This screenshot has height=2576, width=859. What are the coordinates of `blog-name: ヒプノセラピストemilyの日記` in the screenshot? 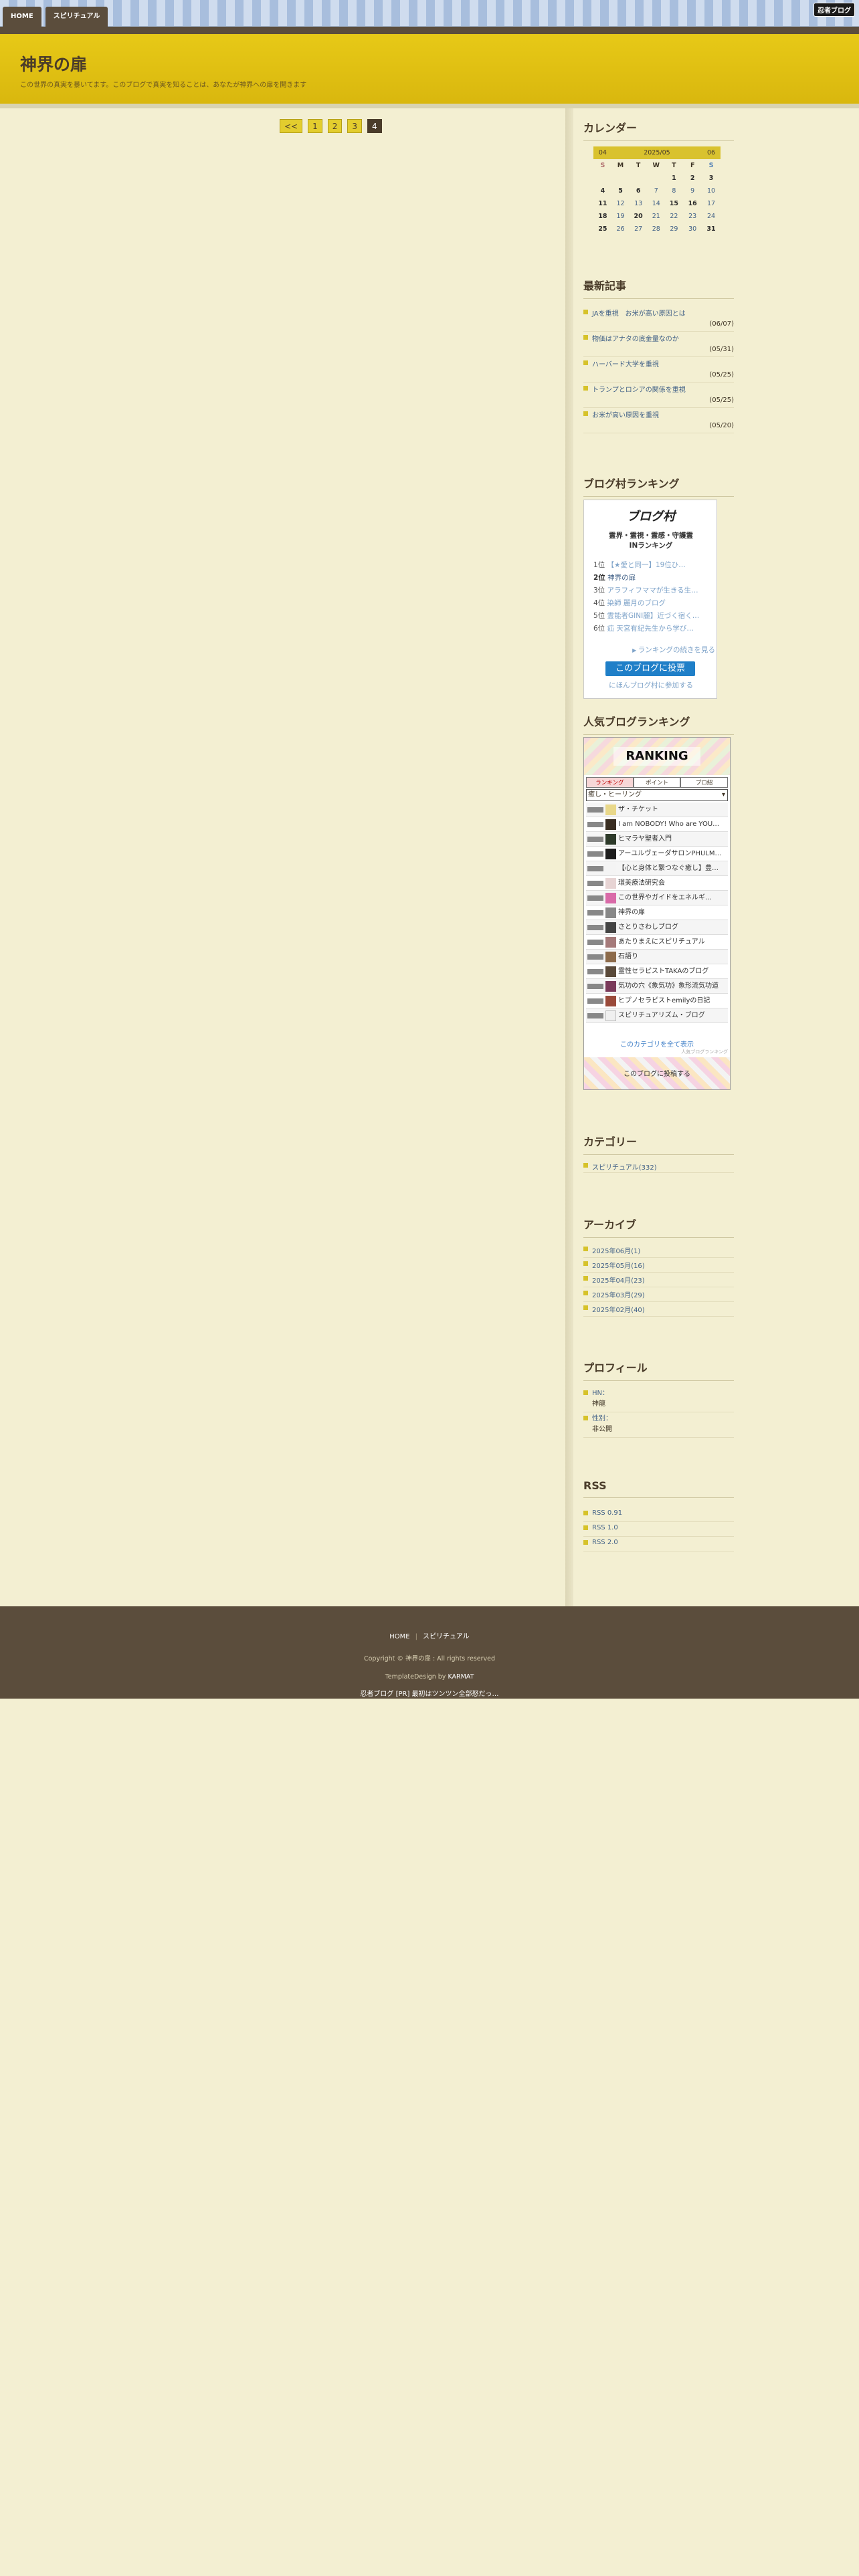 It's located at (664, 1000).